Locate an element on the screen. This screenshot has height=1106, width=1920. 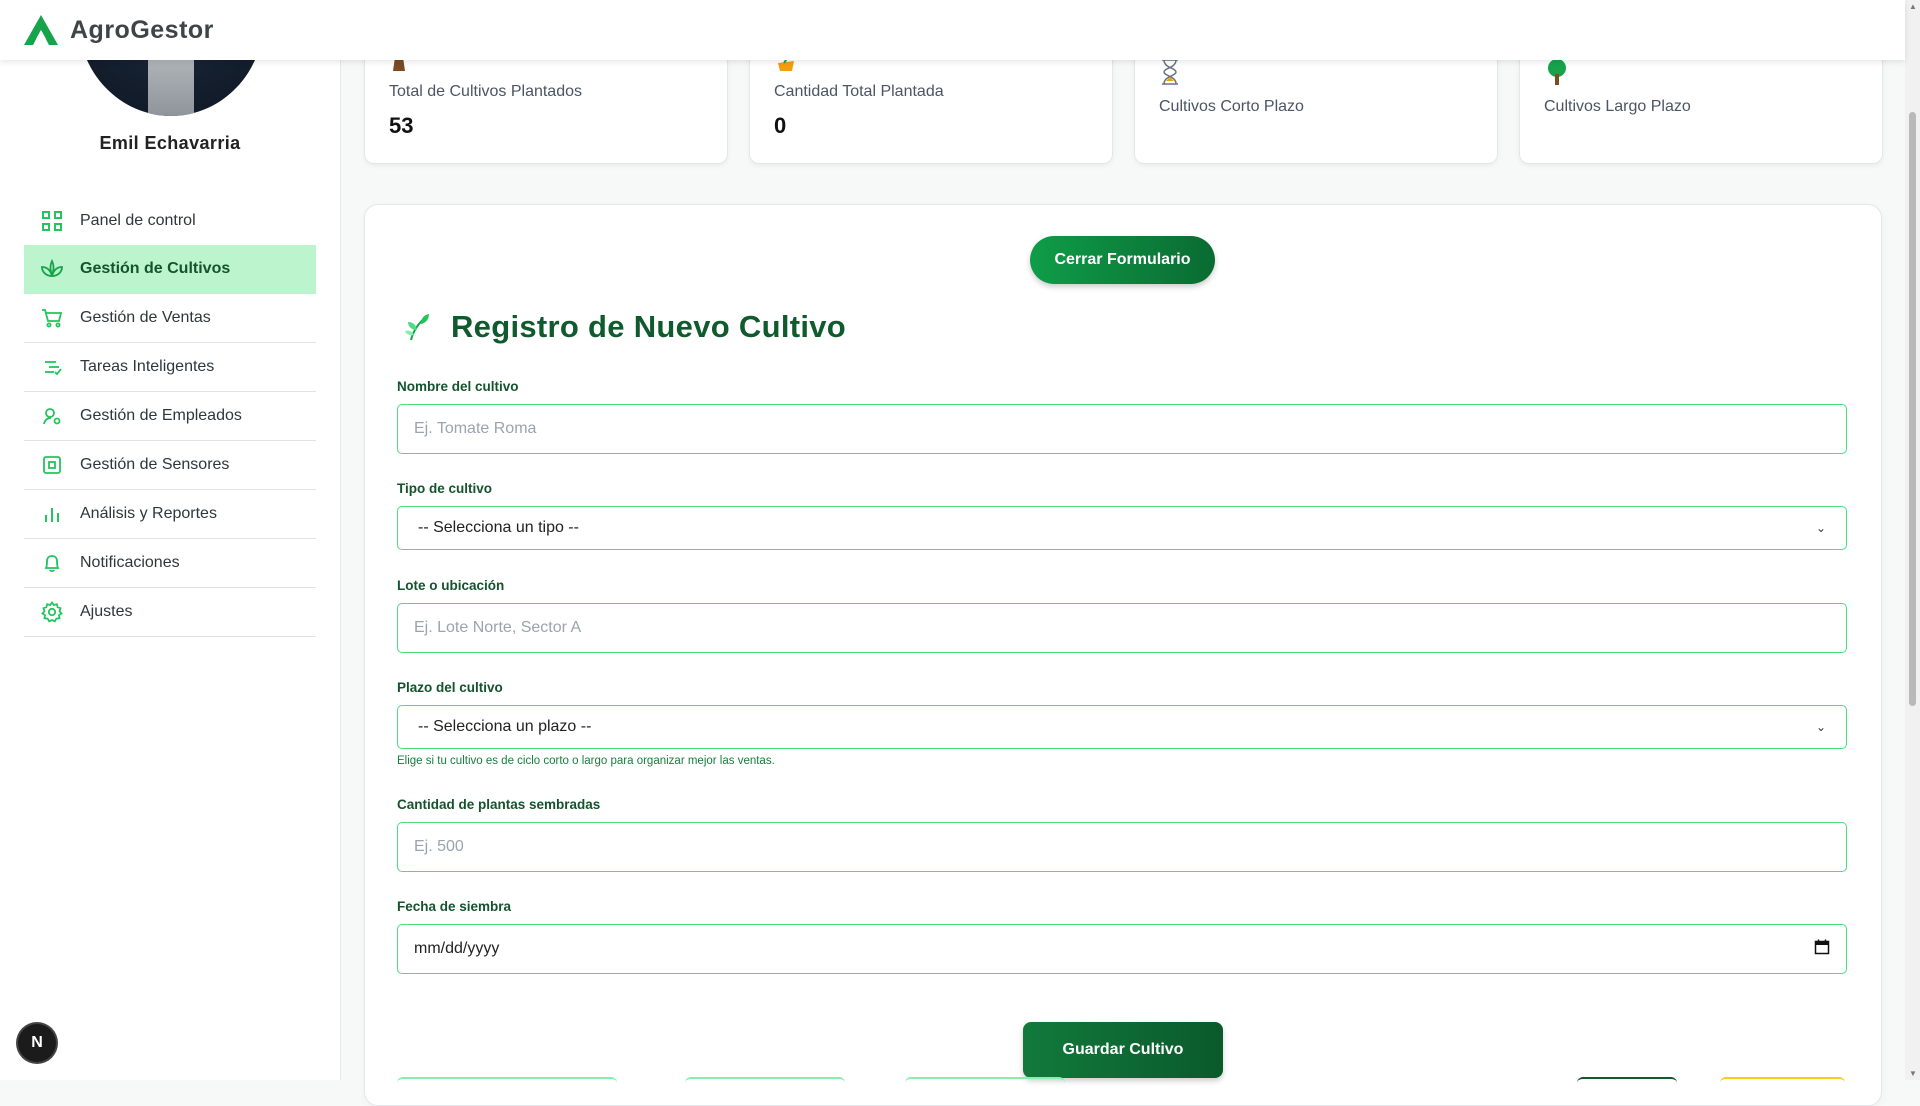
stat-label: Total de Cultivos Plantados is located at coordinates (485, 91).